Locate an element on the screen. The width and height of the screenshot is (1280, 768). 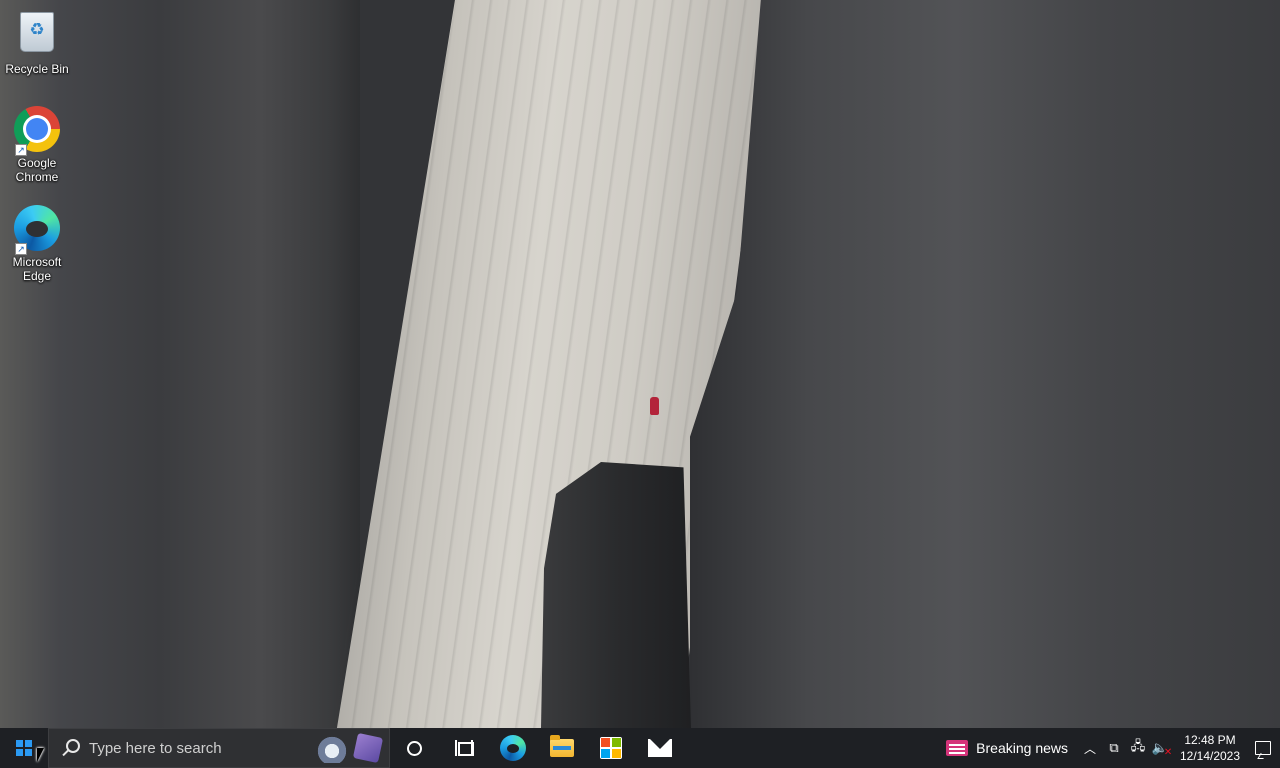
microsoft-store-icon is located at coordinates (610, 748).